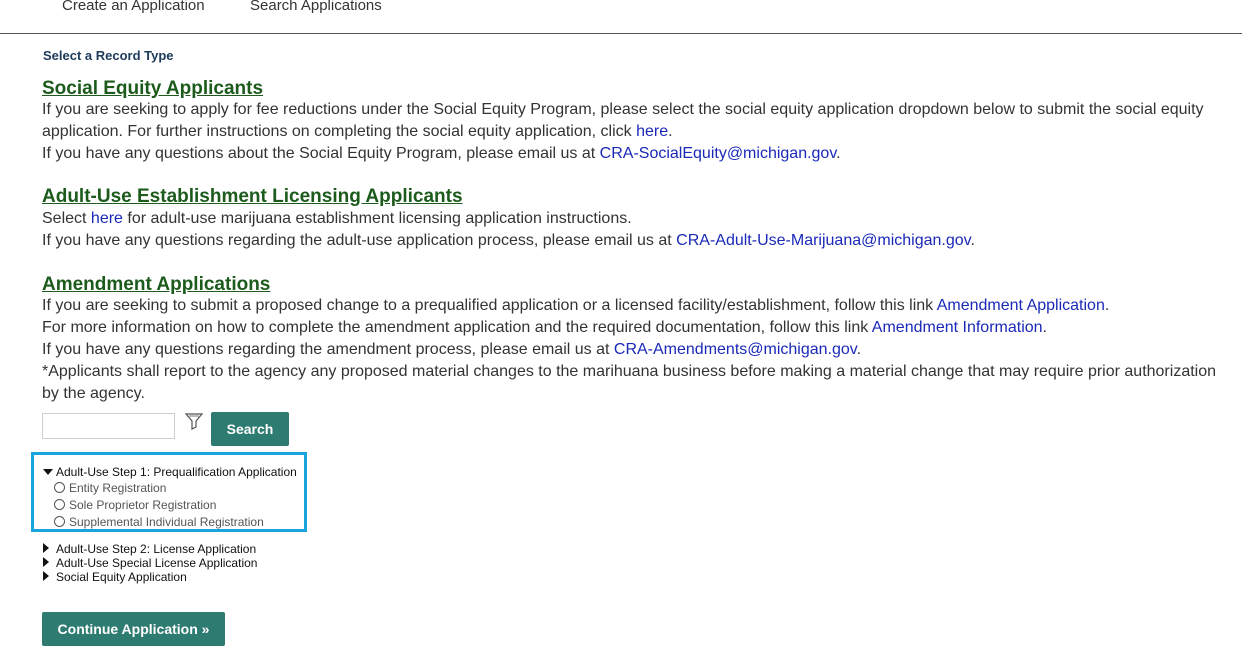  I want to click on radio-label: Sole Proprietor Registration, so click(143, 505).